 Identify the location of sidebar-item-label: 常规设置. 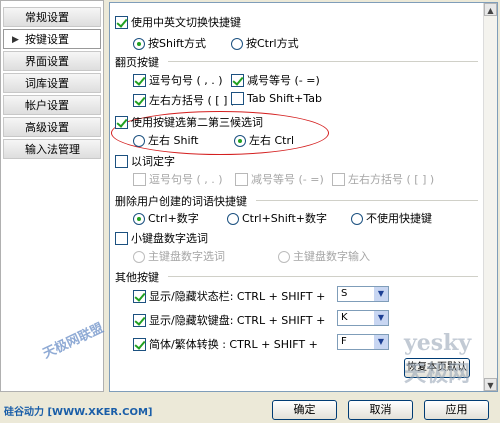
(47, 17).